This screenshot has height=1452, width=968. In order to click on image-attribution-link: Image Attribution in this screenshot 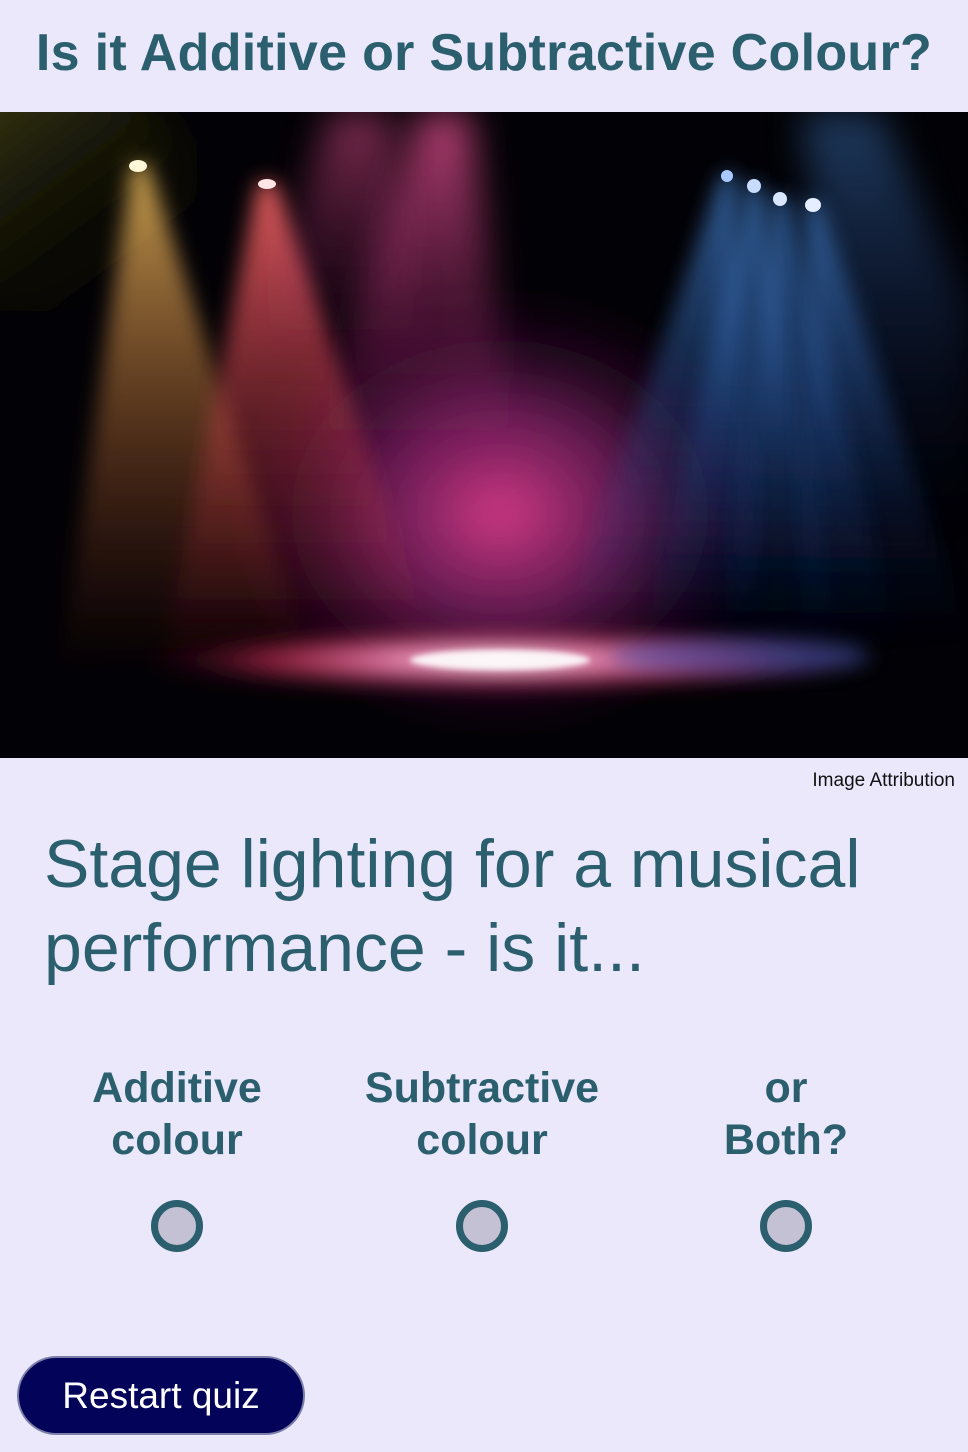, I will do `click(883, 781)`.